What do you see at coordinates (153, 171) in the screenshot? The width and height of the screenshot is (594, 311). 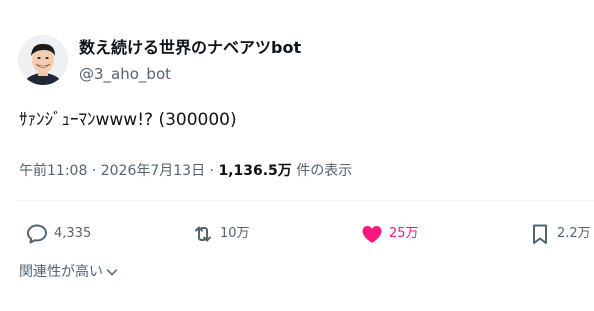 I see `tweet-date: 2026年7月13日` at bounding box center [153, 171].